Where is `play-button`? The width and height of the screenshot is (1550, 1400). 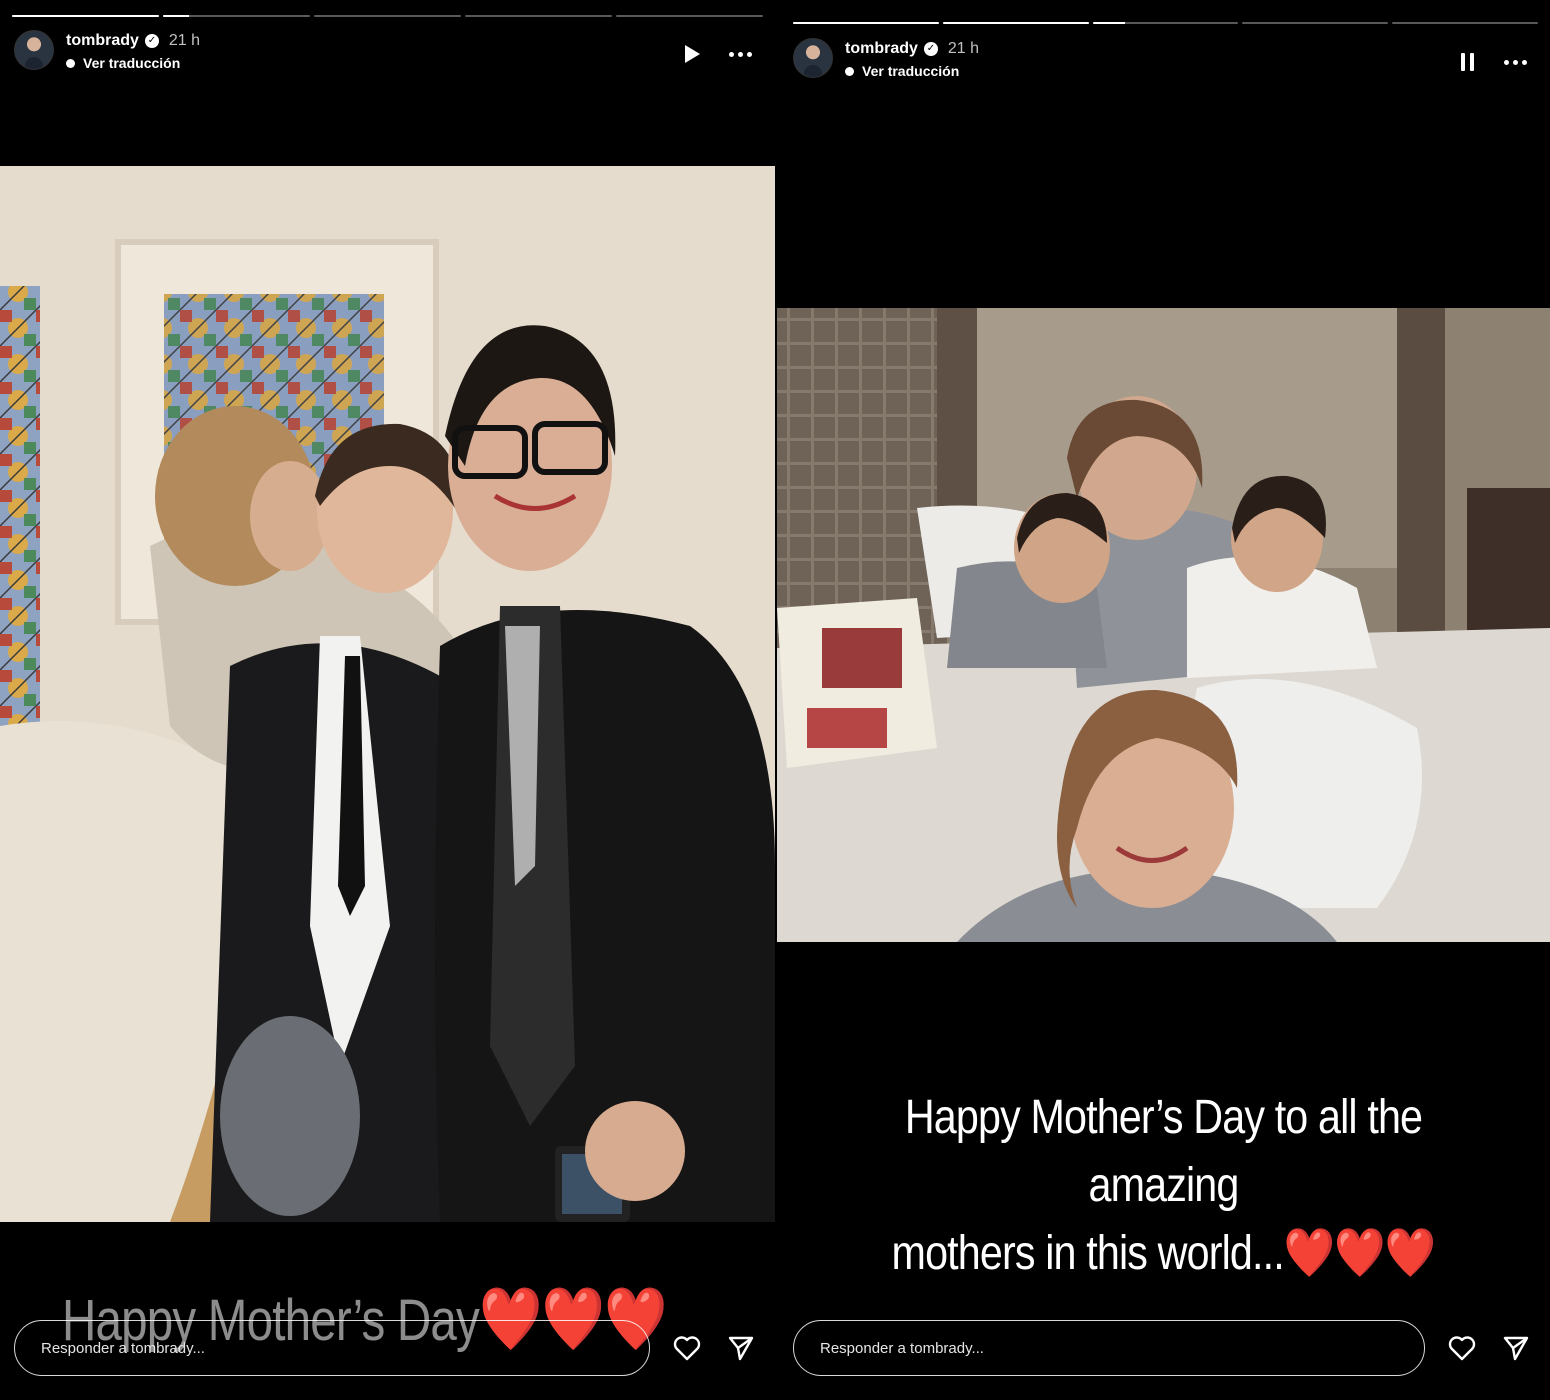 play-button is located at coordinates (692, 54).